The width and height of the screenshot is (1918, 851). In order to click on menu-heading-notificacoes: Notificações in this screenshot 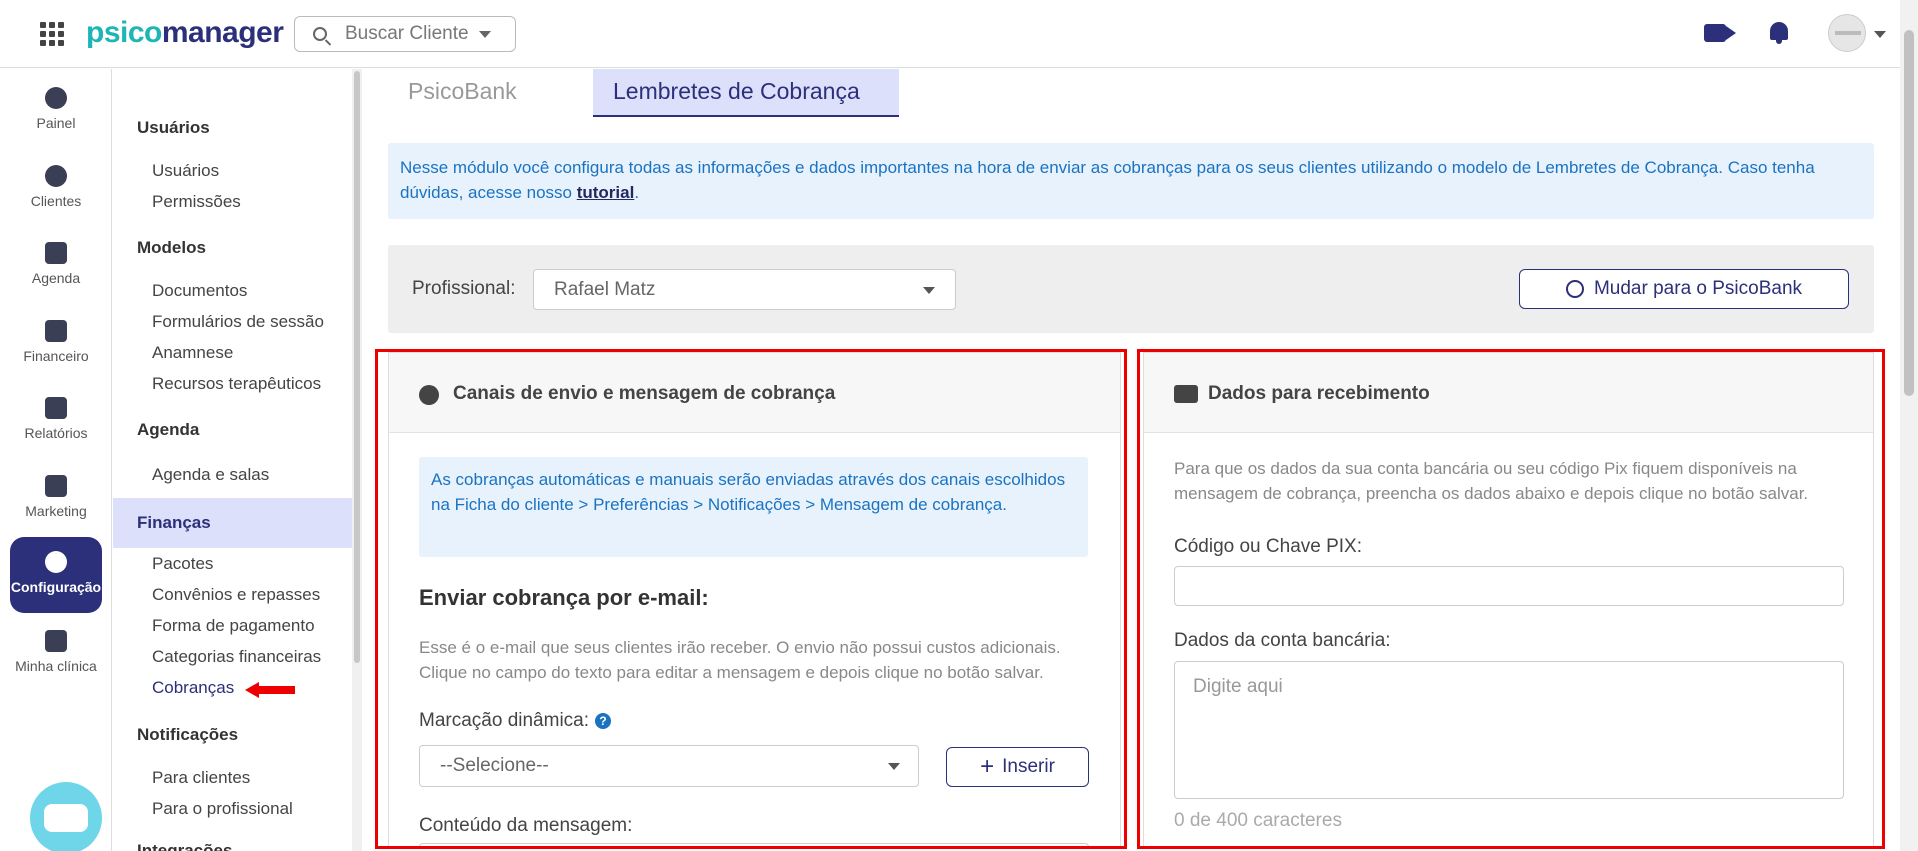, I will do `click(188, 734)`.